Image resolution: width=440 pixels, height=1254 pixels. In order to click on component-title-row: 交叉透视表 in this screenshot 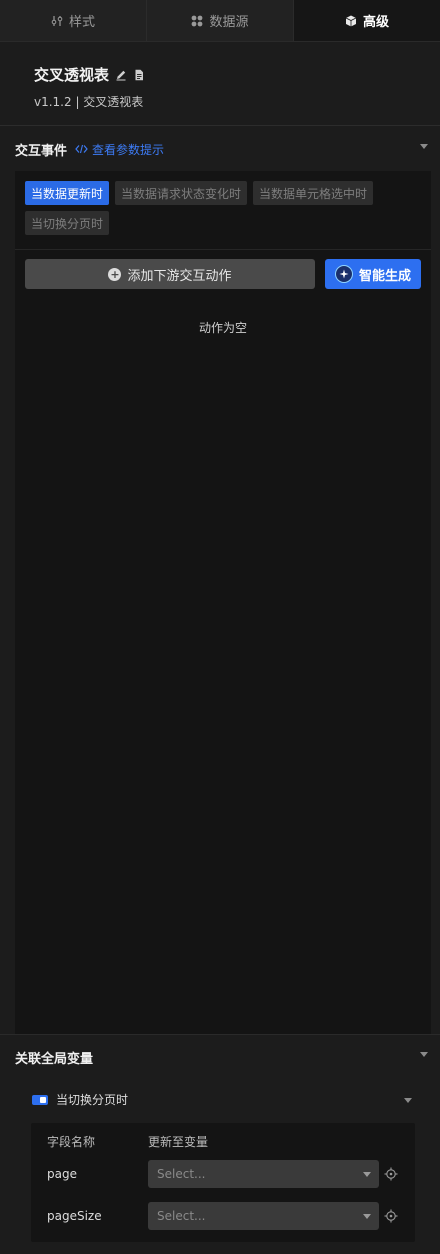, I will do `click(89, 74)`.